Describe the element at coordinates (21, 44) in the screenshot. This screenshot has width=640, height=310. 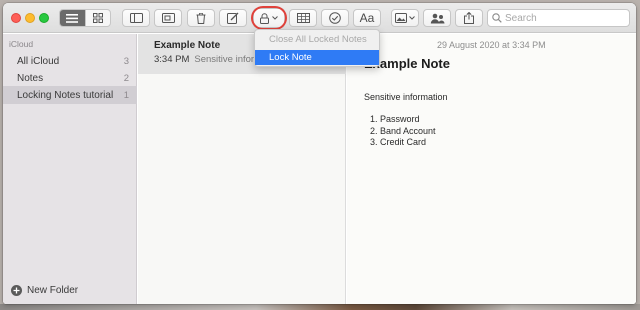
I see `account-header: iCloud` at that location.